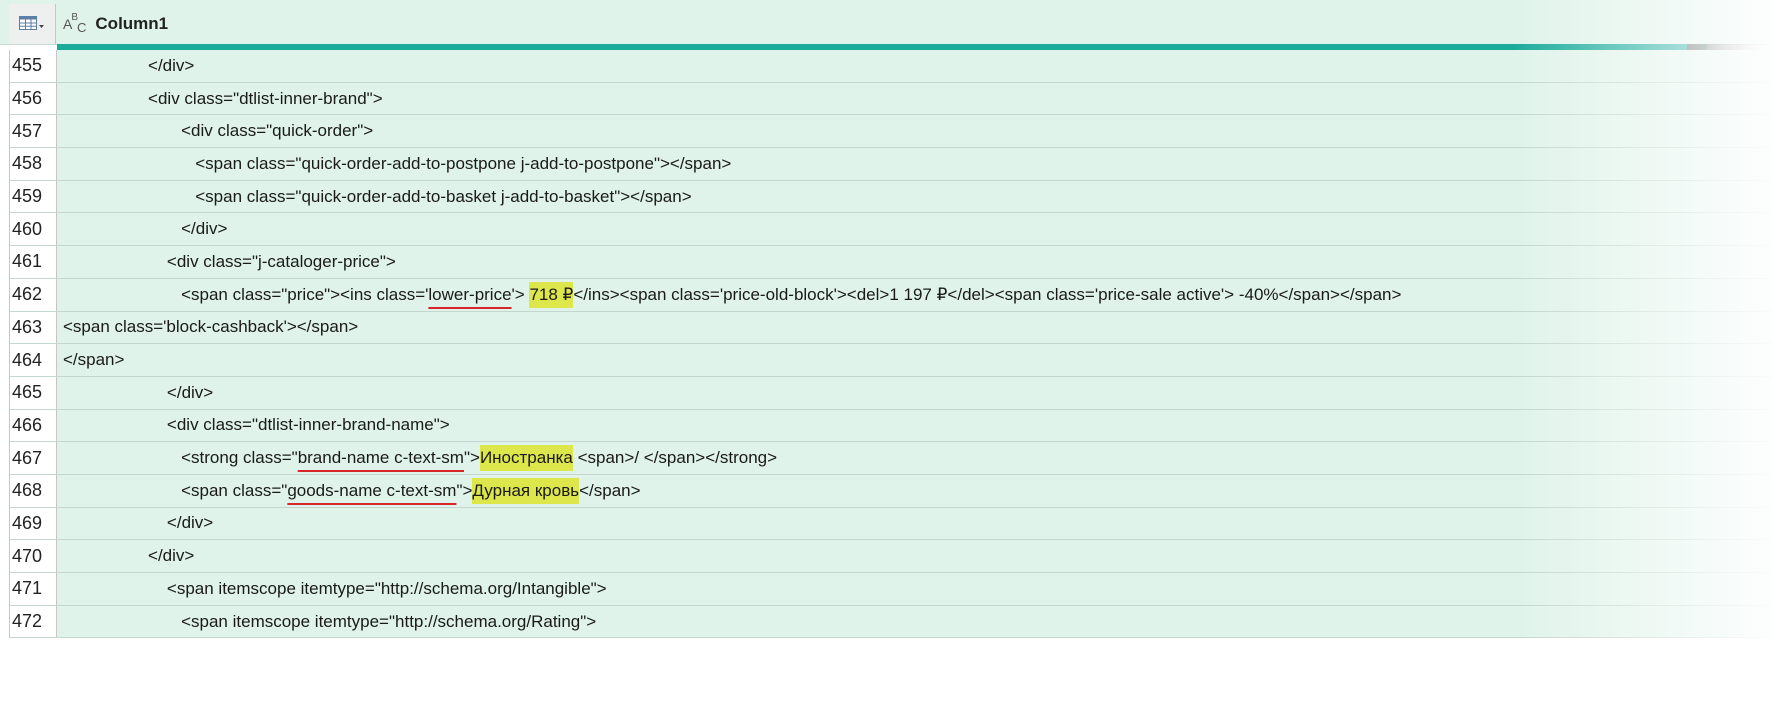  What do you see at coordinates (33, 425) in the screenshot?
I see `row-number: 466` at bounding box center [33, 425].